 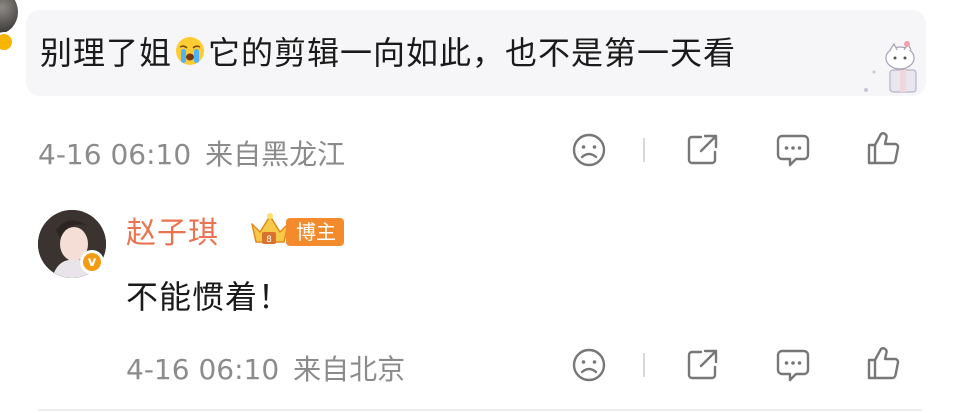 I want to click on comment-text-part-2: 它的剪辑一向如此，也不是第一天看, so click(x=472, y=53).